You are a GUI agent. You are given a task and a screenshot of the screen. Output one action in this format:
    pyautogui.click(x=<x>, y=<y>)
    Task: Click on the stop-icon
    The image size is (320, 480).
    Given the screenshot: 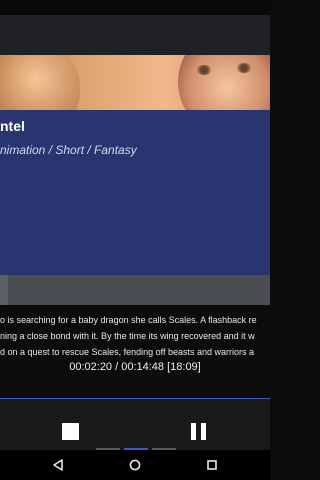 What is the action you would take?
    pyautogui.click(x=70, y=431)
    